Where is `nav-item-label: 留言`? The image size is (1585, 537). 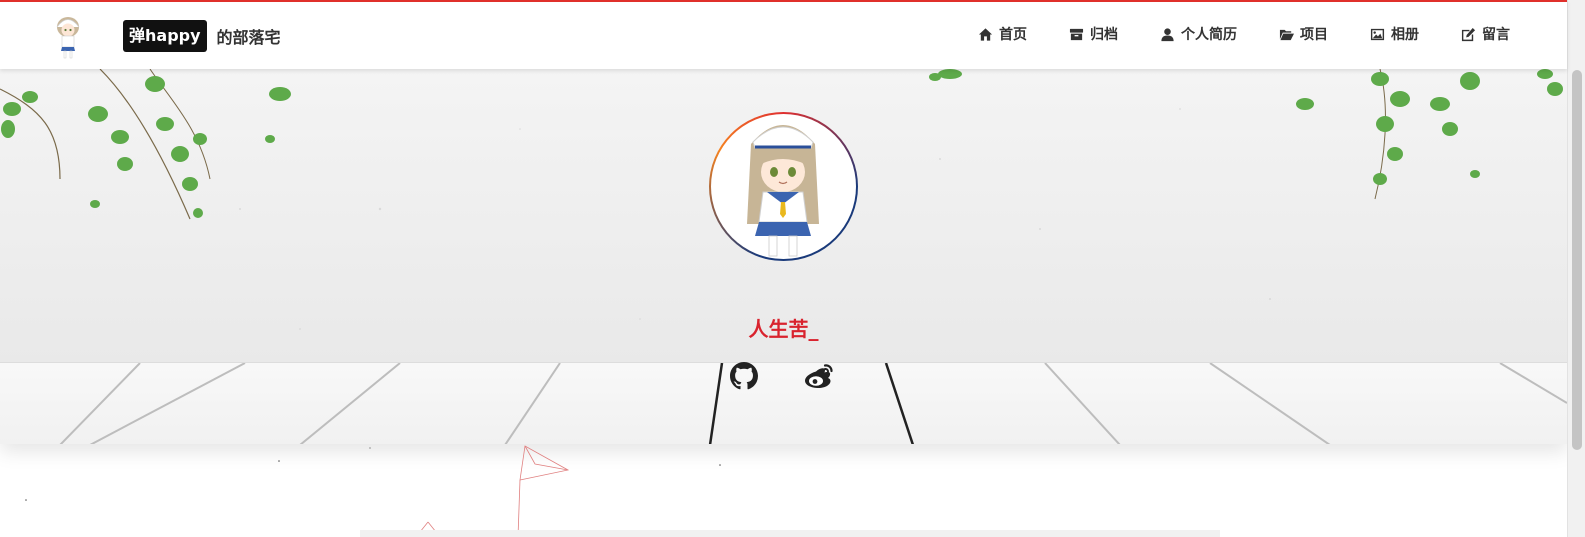
nav-item-label: 留言 is located at coordinates (1496, 35).